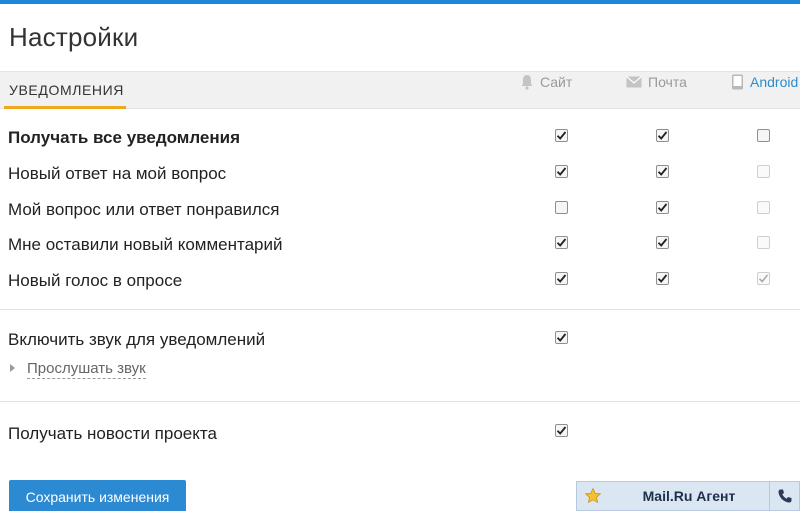  Describe the element at coordinates (137, 339) in the screenshot. I see `sound-label: Включить звук для уведомлений` at that location.